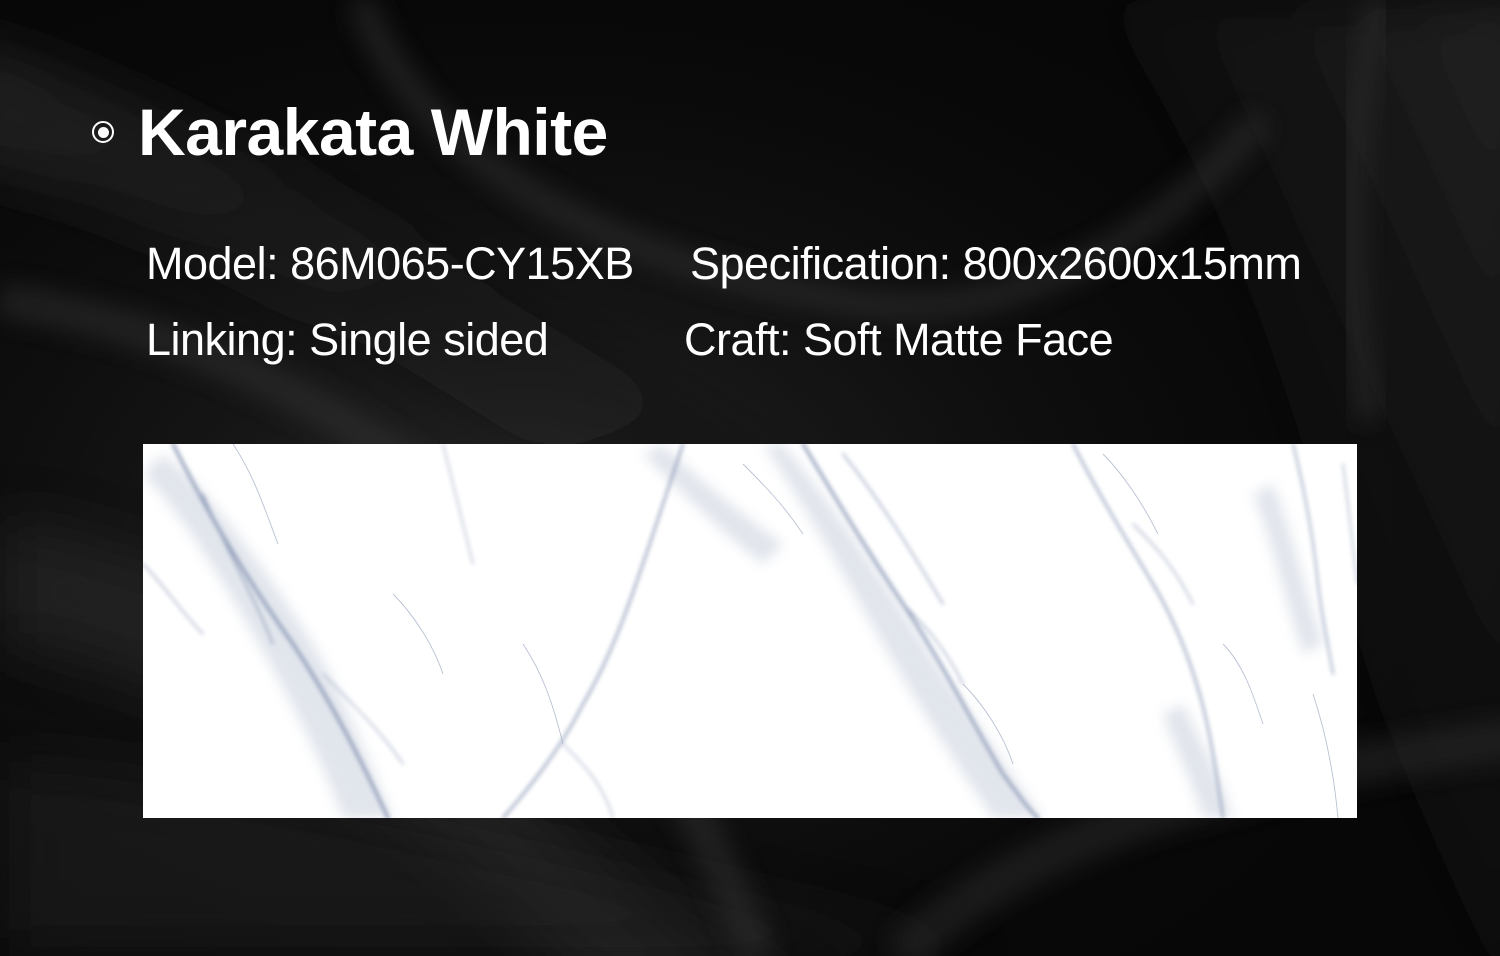 The height and width of the screenshot is (956, 1500). What do you see at coordinates (347, 339) in the screenshot?
I see `linking-text: Linking: Single sided` at bounding box center [347, 339].